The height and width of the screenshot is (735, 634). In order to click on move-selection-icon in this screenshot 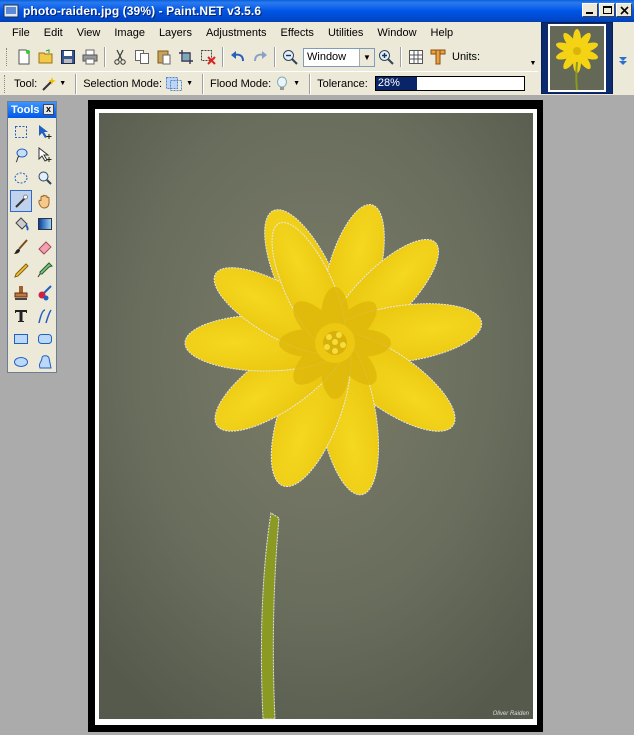, I will do `click(45, 154)`.